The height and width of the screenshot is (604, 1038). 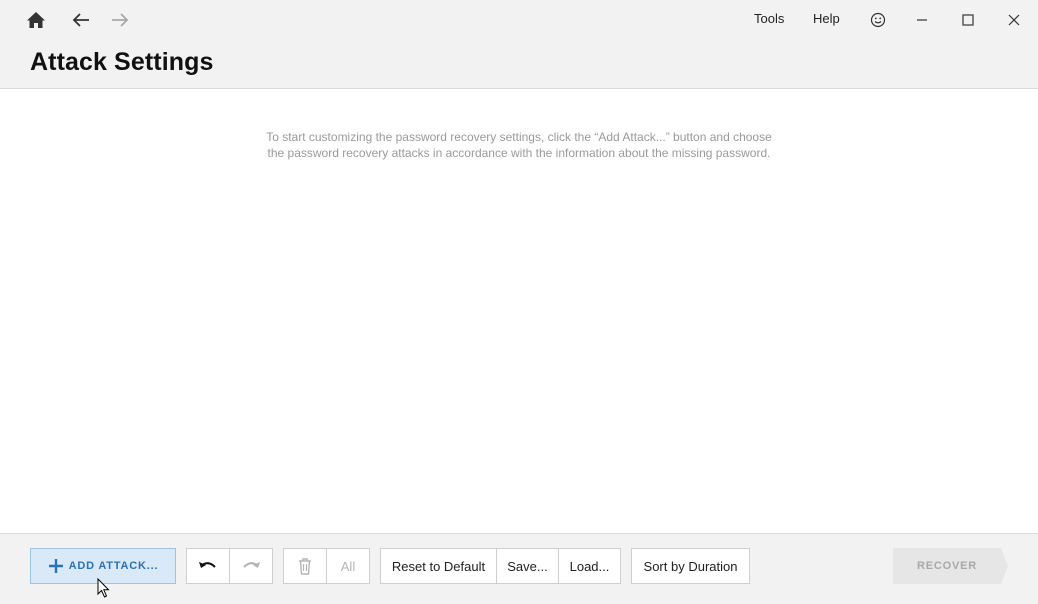 I want to click on smiley-icon, so click(x=878, y=20).